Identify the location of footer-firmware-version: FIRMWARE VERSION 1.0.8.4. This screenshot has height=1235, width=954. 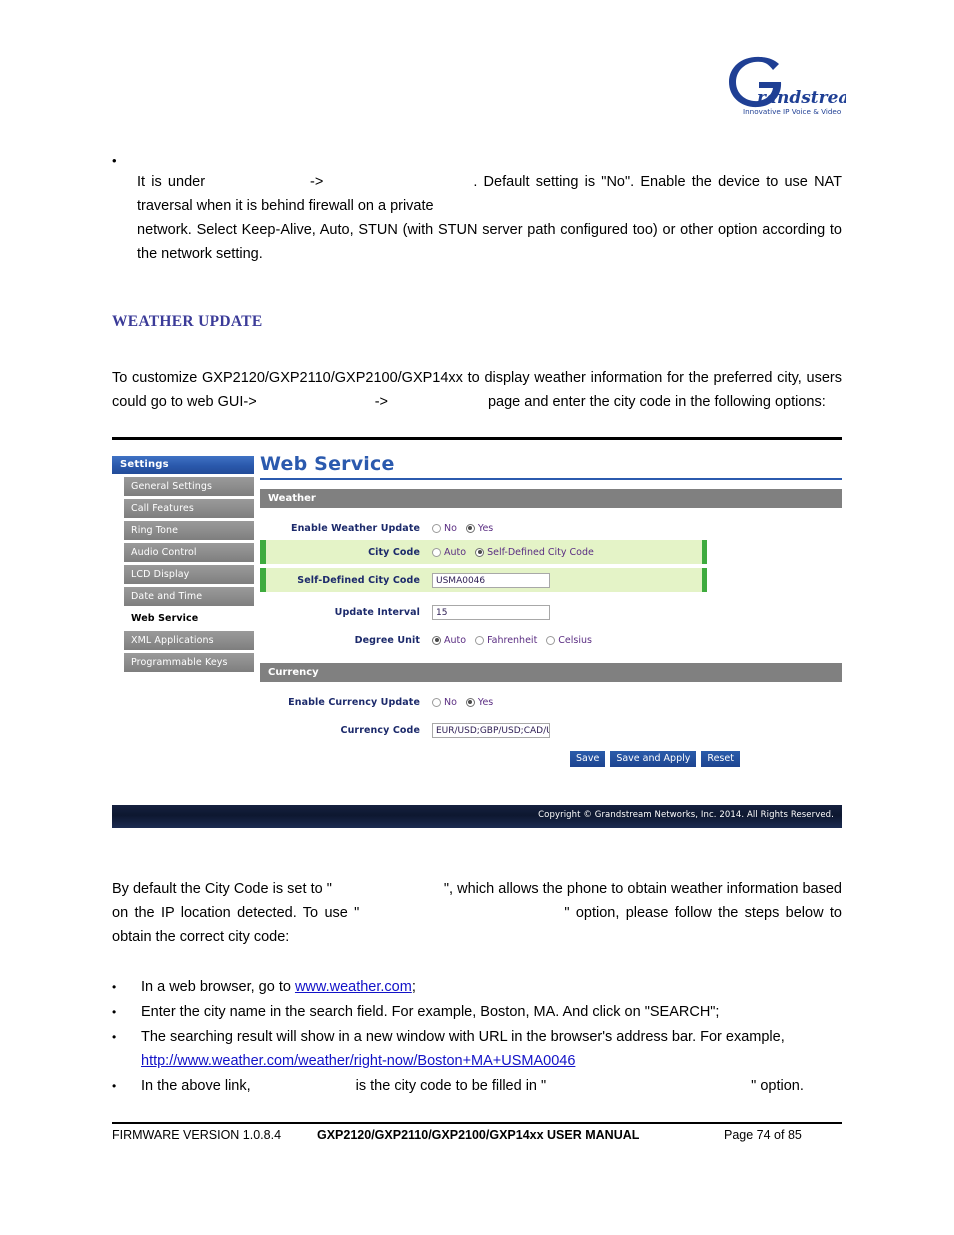
(197, 1135).